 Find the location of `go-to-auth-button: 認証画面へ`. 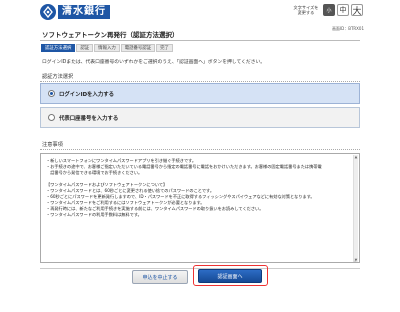

go-to-auth-button: 認証画面へ is located at coordinates (230, 276).